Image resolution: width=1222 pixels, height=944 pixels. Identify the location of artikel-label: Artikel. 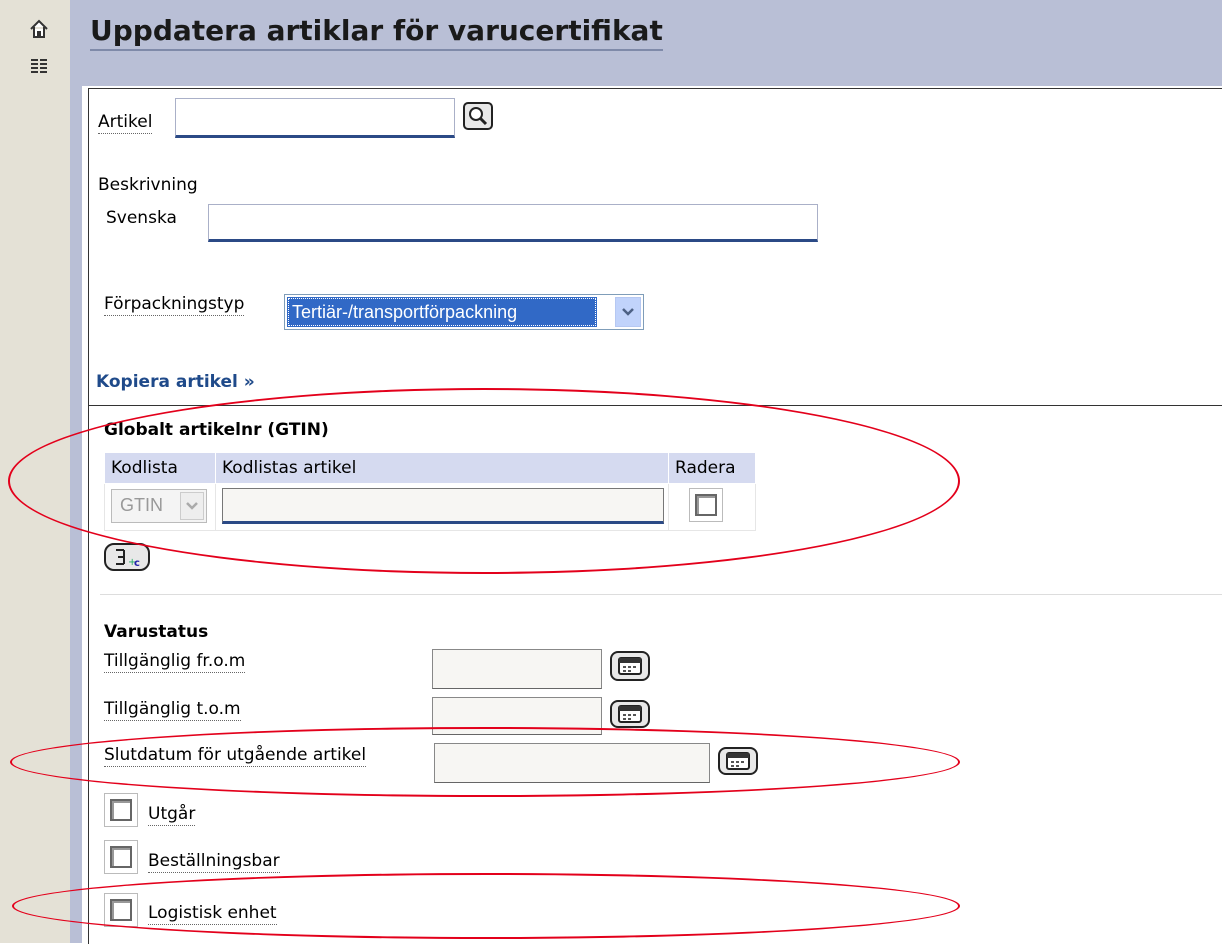
(125, 123).